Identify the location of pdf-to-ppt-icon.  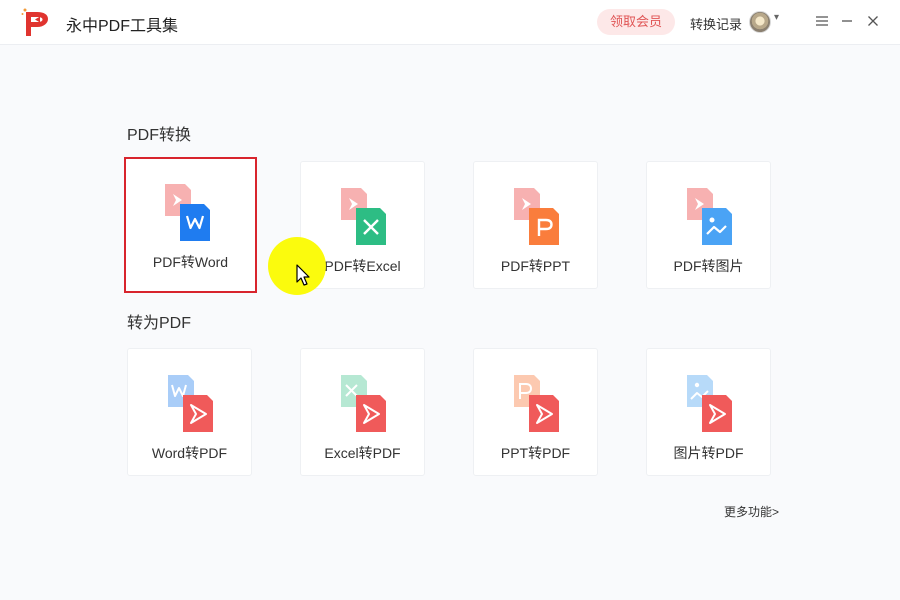
(536, 216).